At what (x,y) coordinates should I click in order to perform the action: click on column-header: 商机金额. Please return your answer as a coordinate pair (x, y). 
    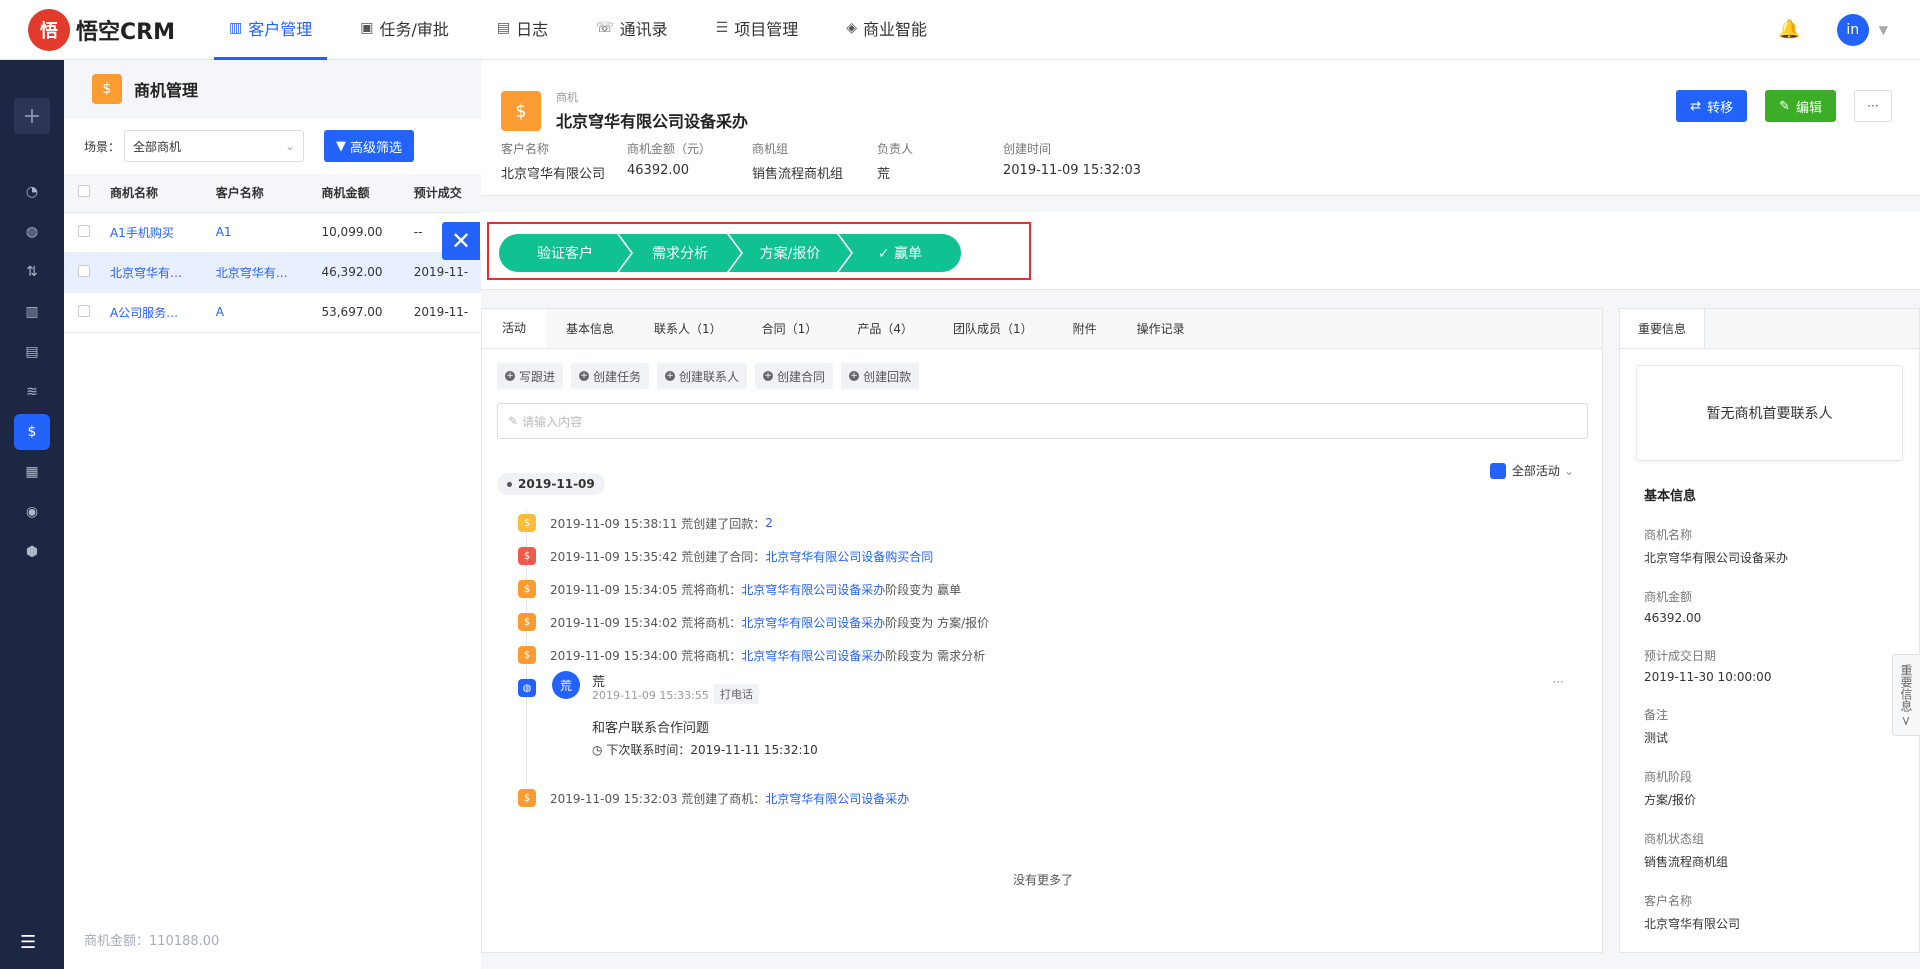
    Looking at the image, I should click on (353, 193).